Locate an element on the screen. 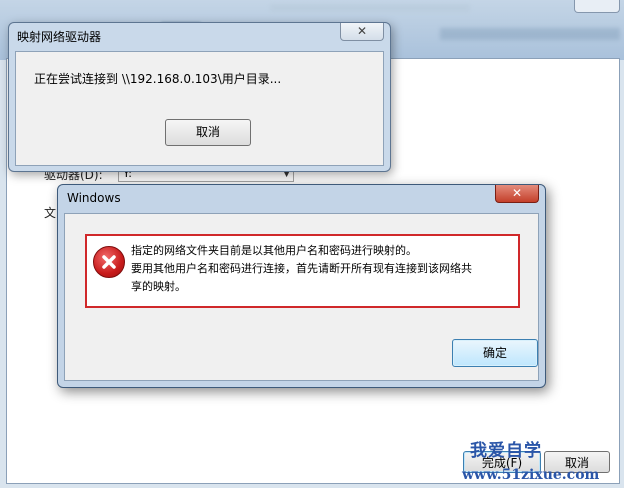 The width and height of the screenshot is (624, 488). dialog-body: 正在尝试连接到 \\192.168.0.103\用户目录... 取消 is located at coordinates (199, 108).